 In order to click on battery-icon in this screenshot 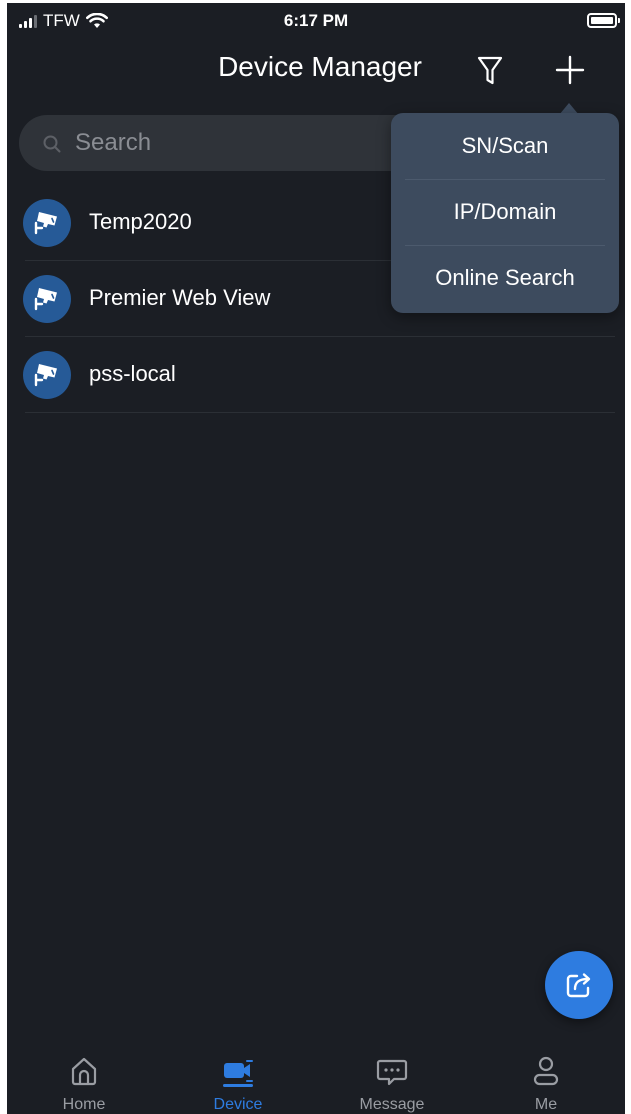, I will do `click(603, 20)`.